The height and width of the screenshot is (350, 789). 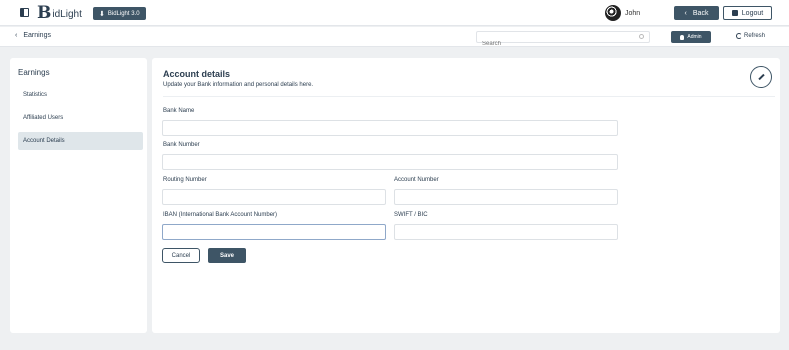 I want to click on sidebar-item-statistics: Statistics, so click(x=80, y=95).